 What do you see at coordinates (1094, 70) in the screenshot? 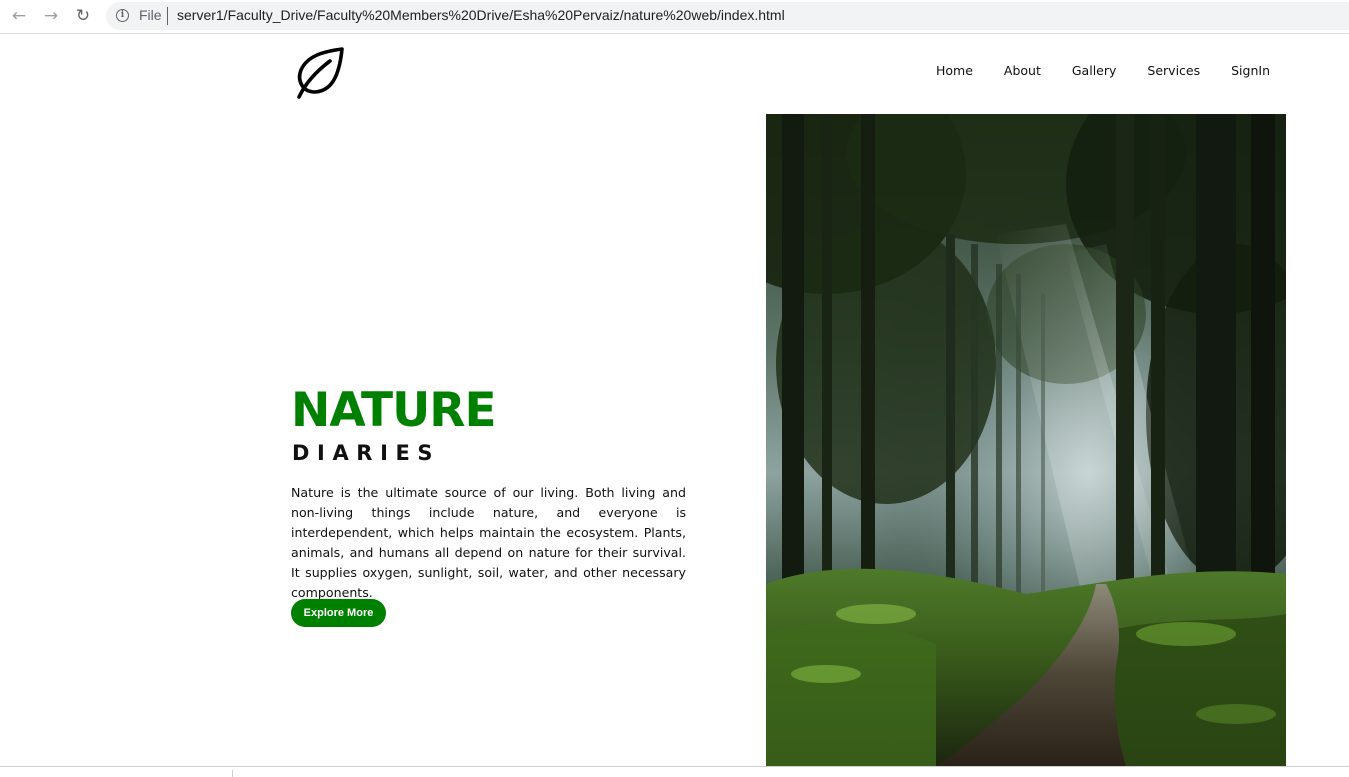
I see `nav-gallery: Gallery` at bounding box center [1094, 70].